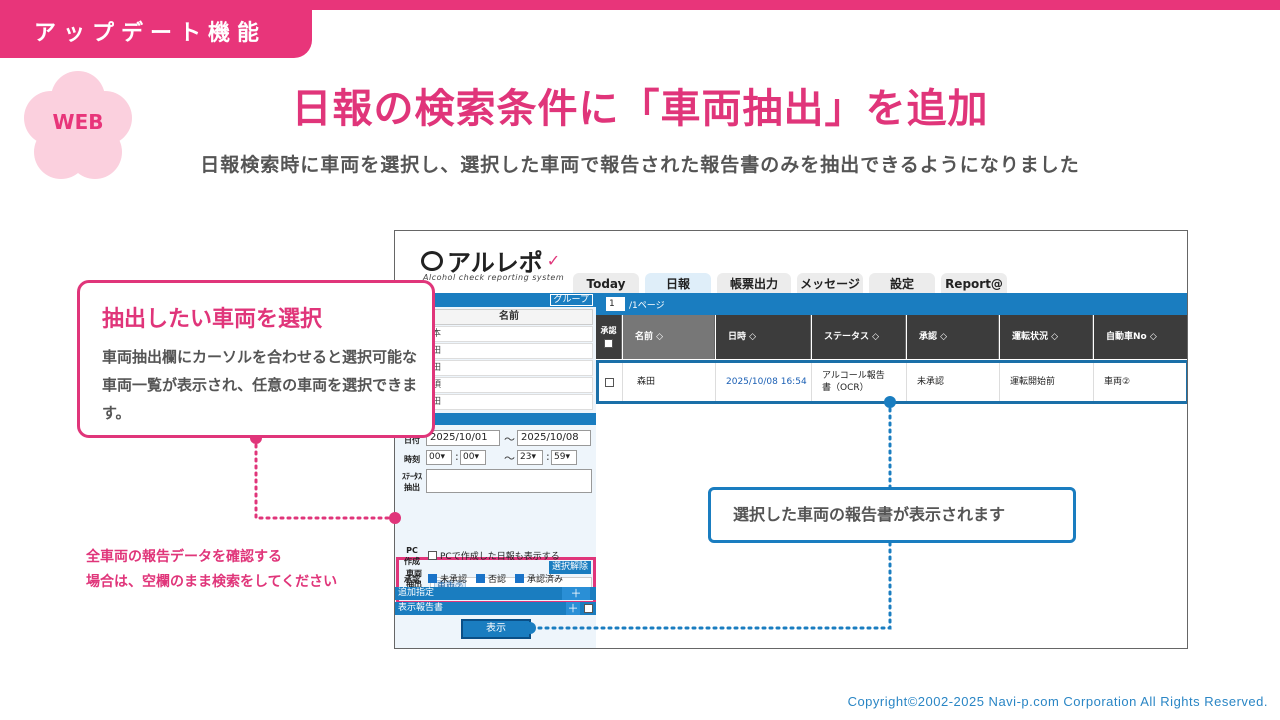  Describe the element at coordinates (412, 561) in the screenshot. I see `pc-label-line2: 作成` at that location.